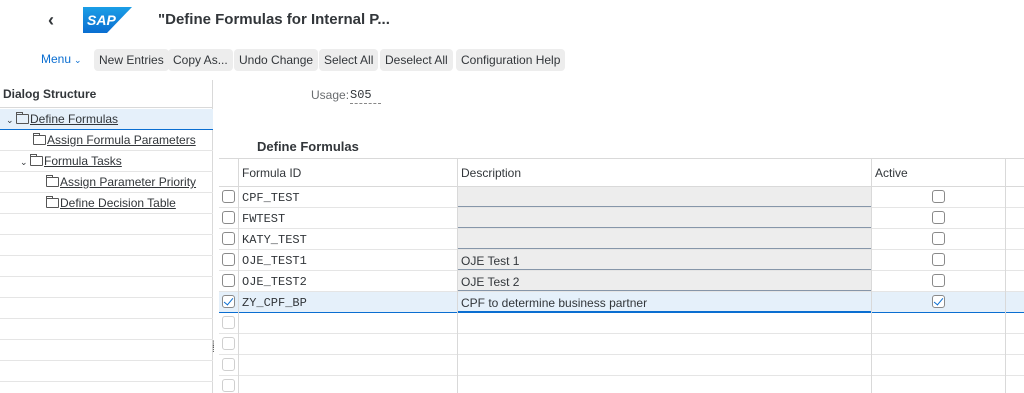 Image resolution: width=1024 pixels, height=393 pixels. Describe the element at coordinates (74, 119) in the screenshot. I see `tree-item-label: Define Formulas` at that location.